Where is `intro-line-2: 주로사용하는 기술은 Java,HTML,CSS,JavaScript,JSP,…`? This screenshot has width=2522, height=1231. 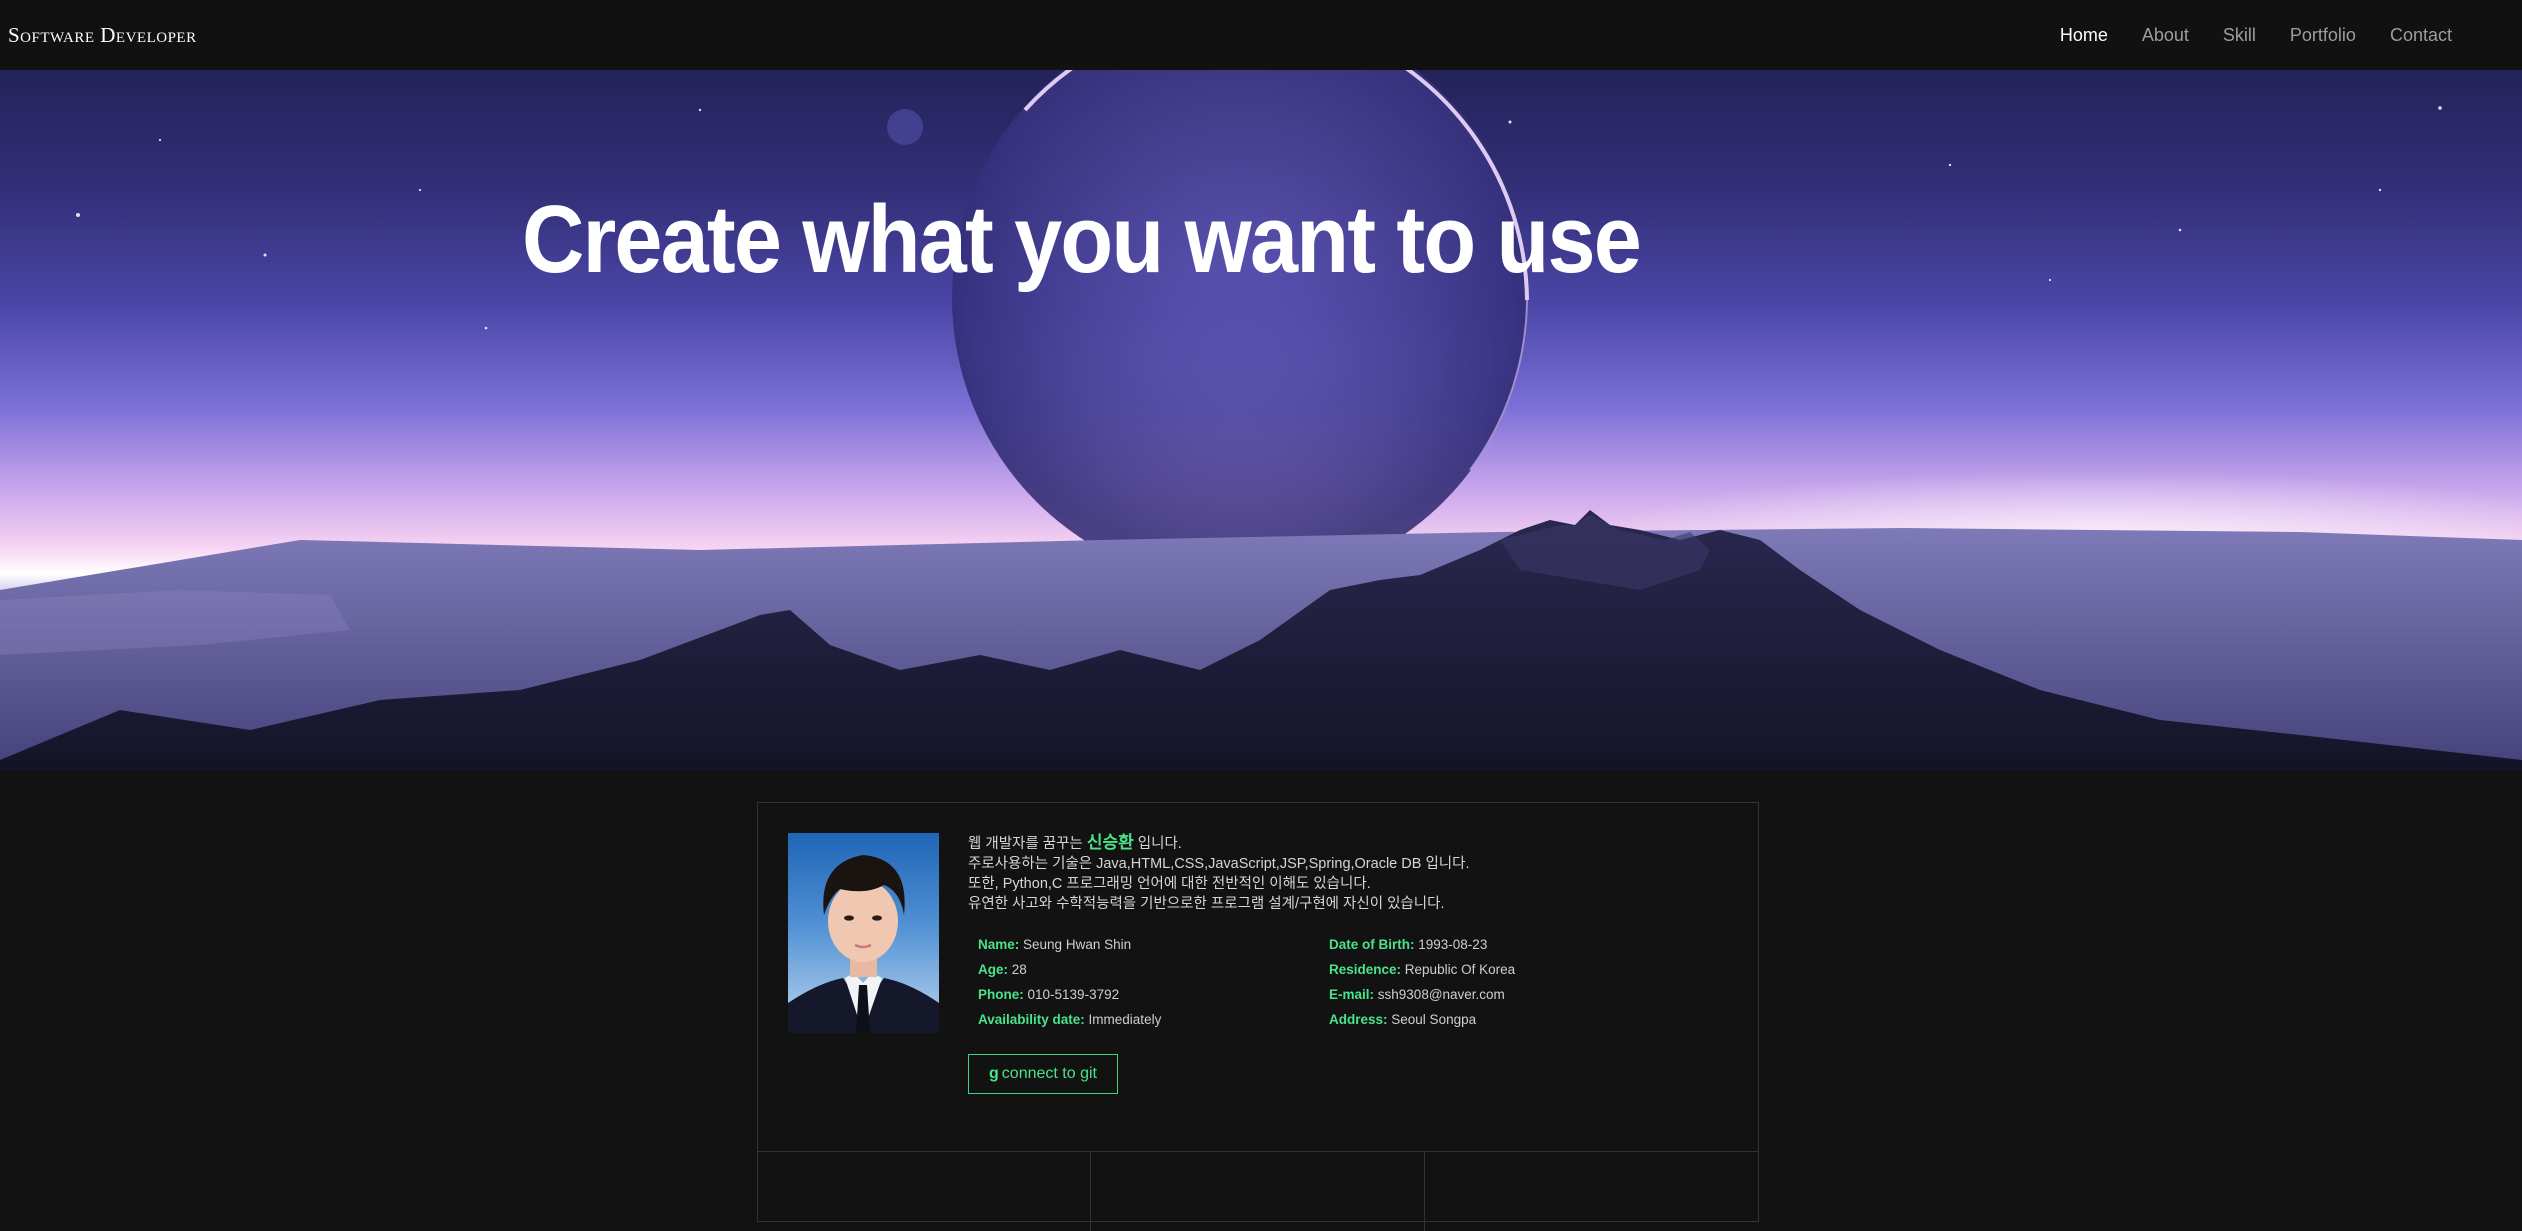 intro-line-2: 주로사용하는 기술은 Java,HTML,CSS,JavaScript,JSP,… is located at coordinates (1219, 864).